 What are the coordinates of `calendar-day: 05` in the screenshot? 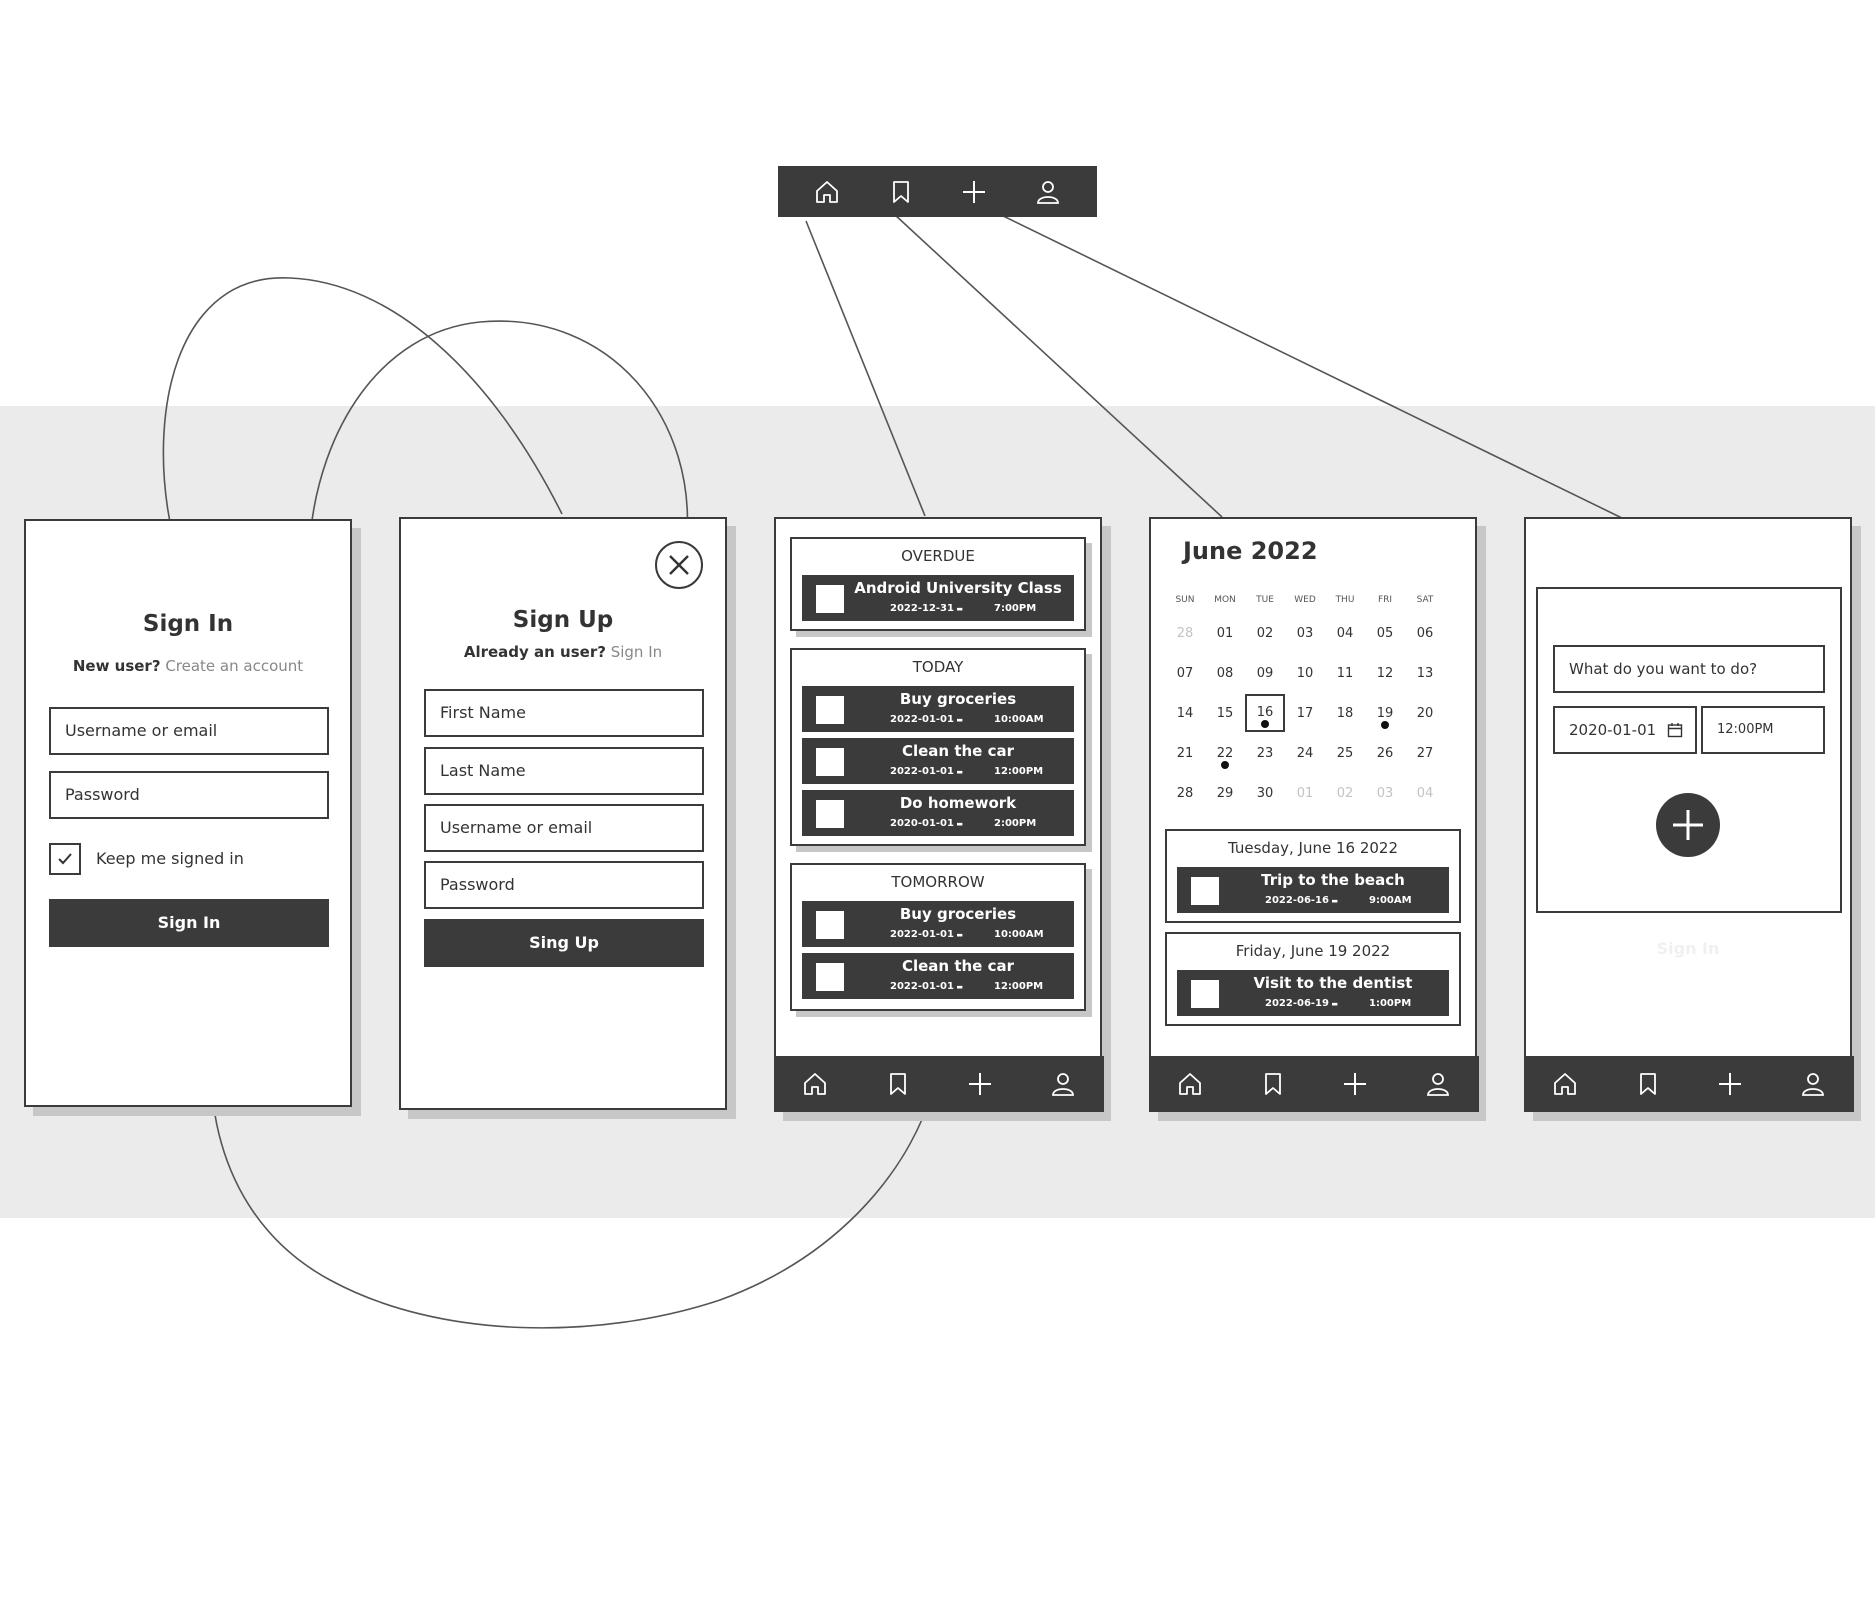 It's located at (1385, 633).